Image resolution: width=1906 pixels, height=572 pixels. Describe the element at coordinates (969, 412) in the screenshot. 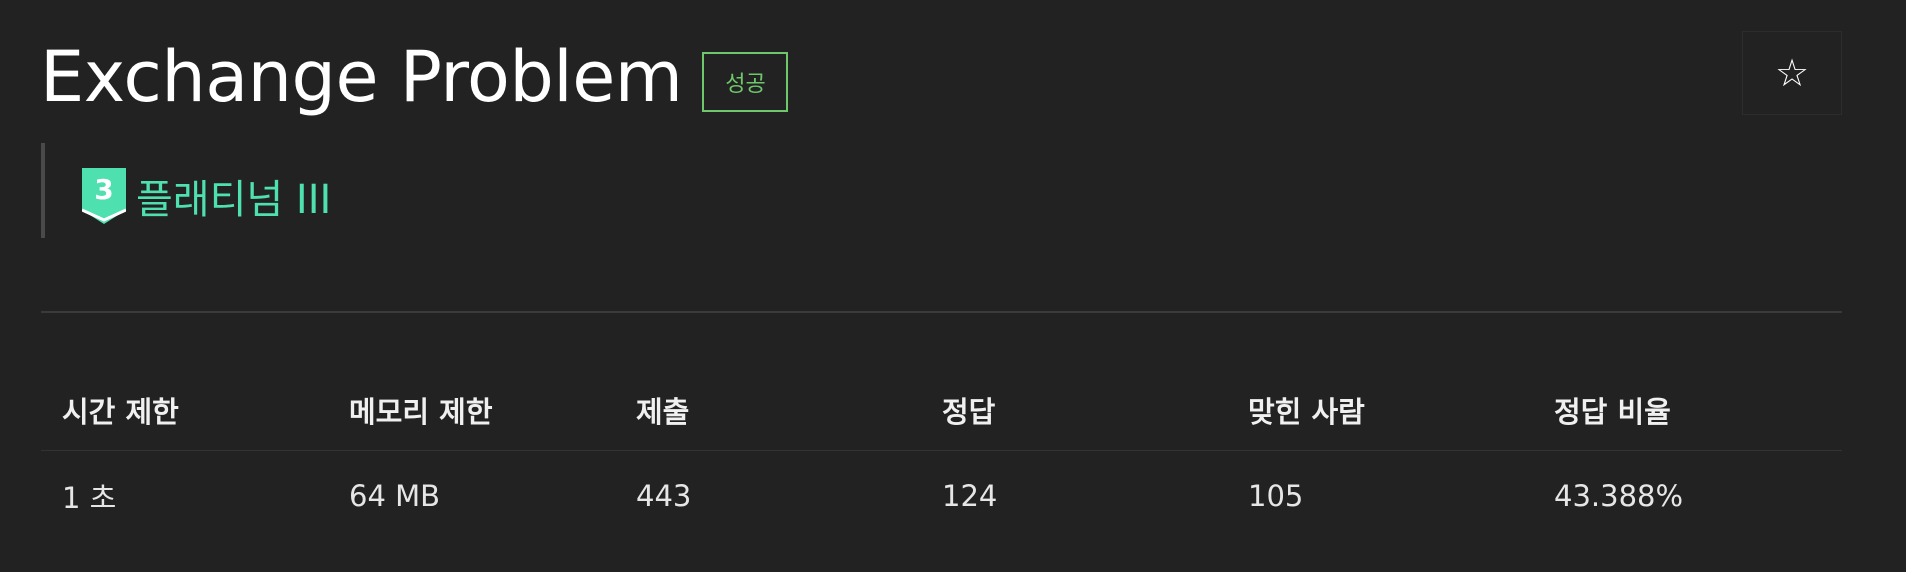

I see `header-accepted: 정답` at that location.